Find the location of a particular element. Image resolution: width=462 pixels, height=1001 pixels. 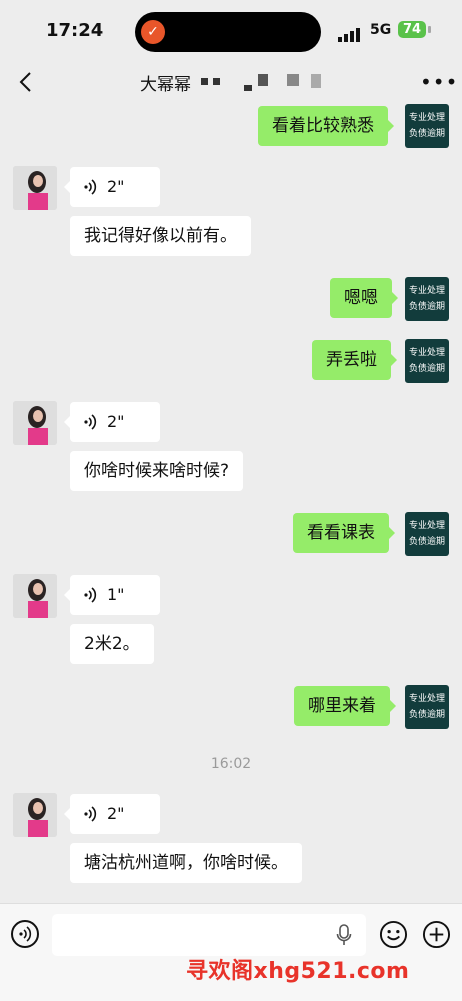

watermark: 寻欢阁xhg521.com is located at coordinates (298, 971).